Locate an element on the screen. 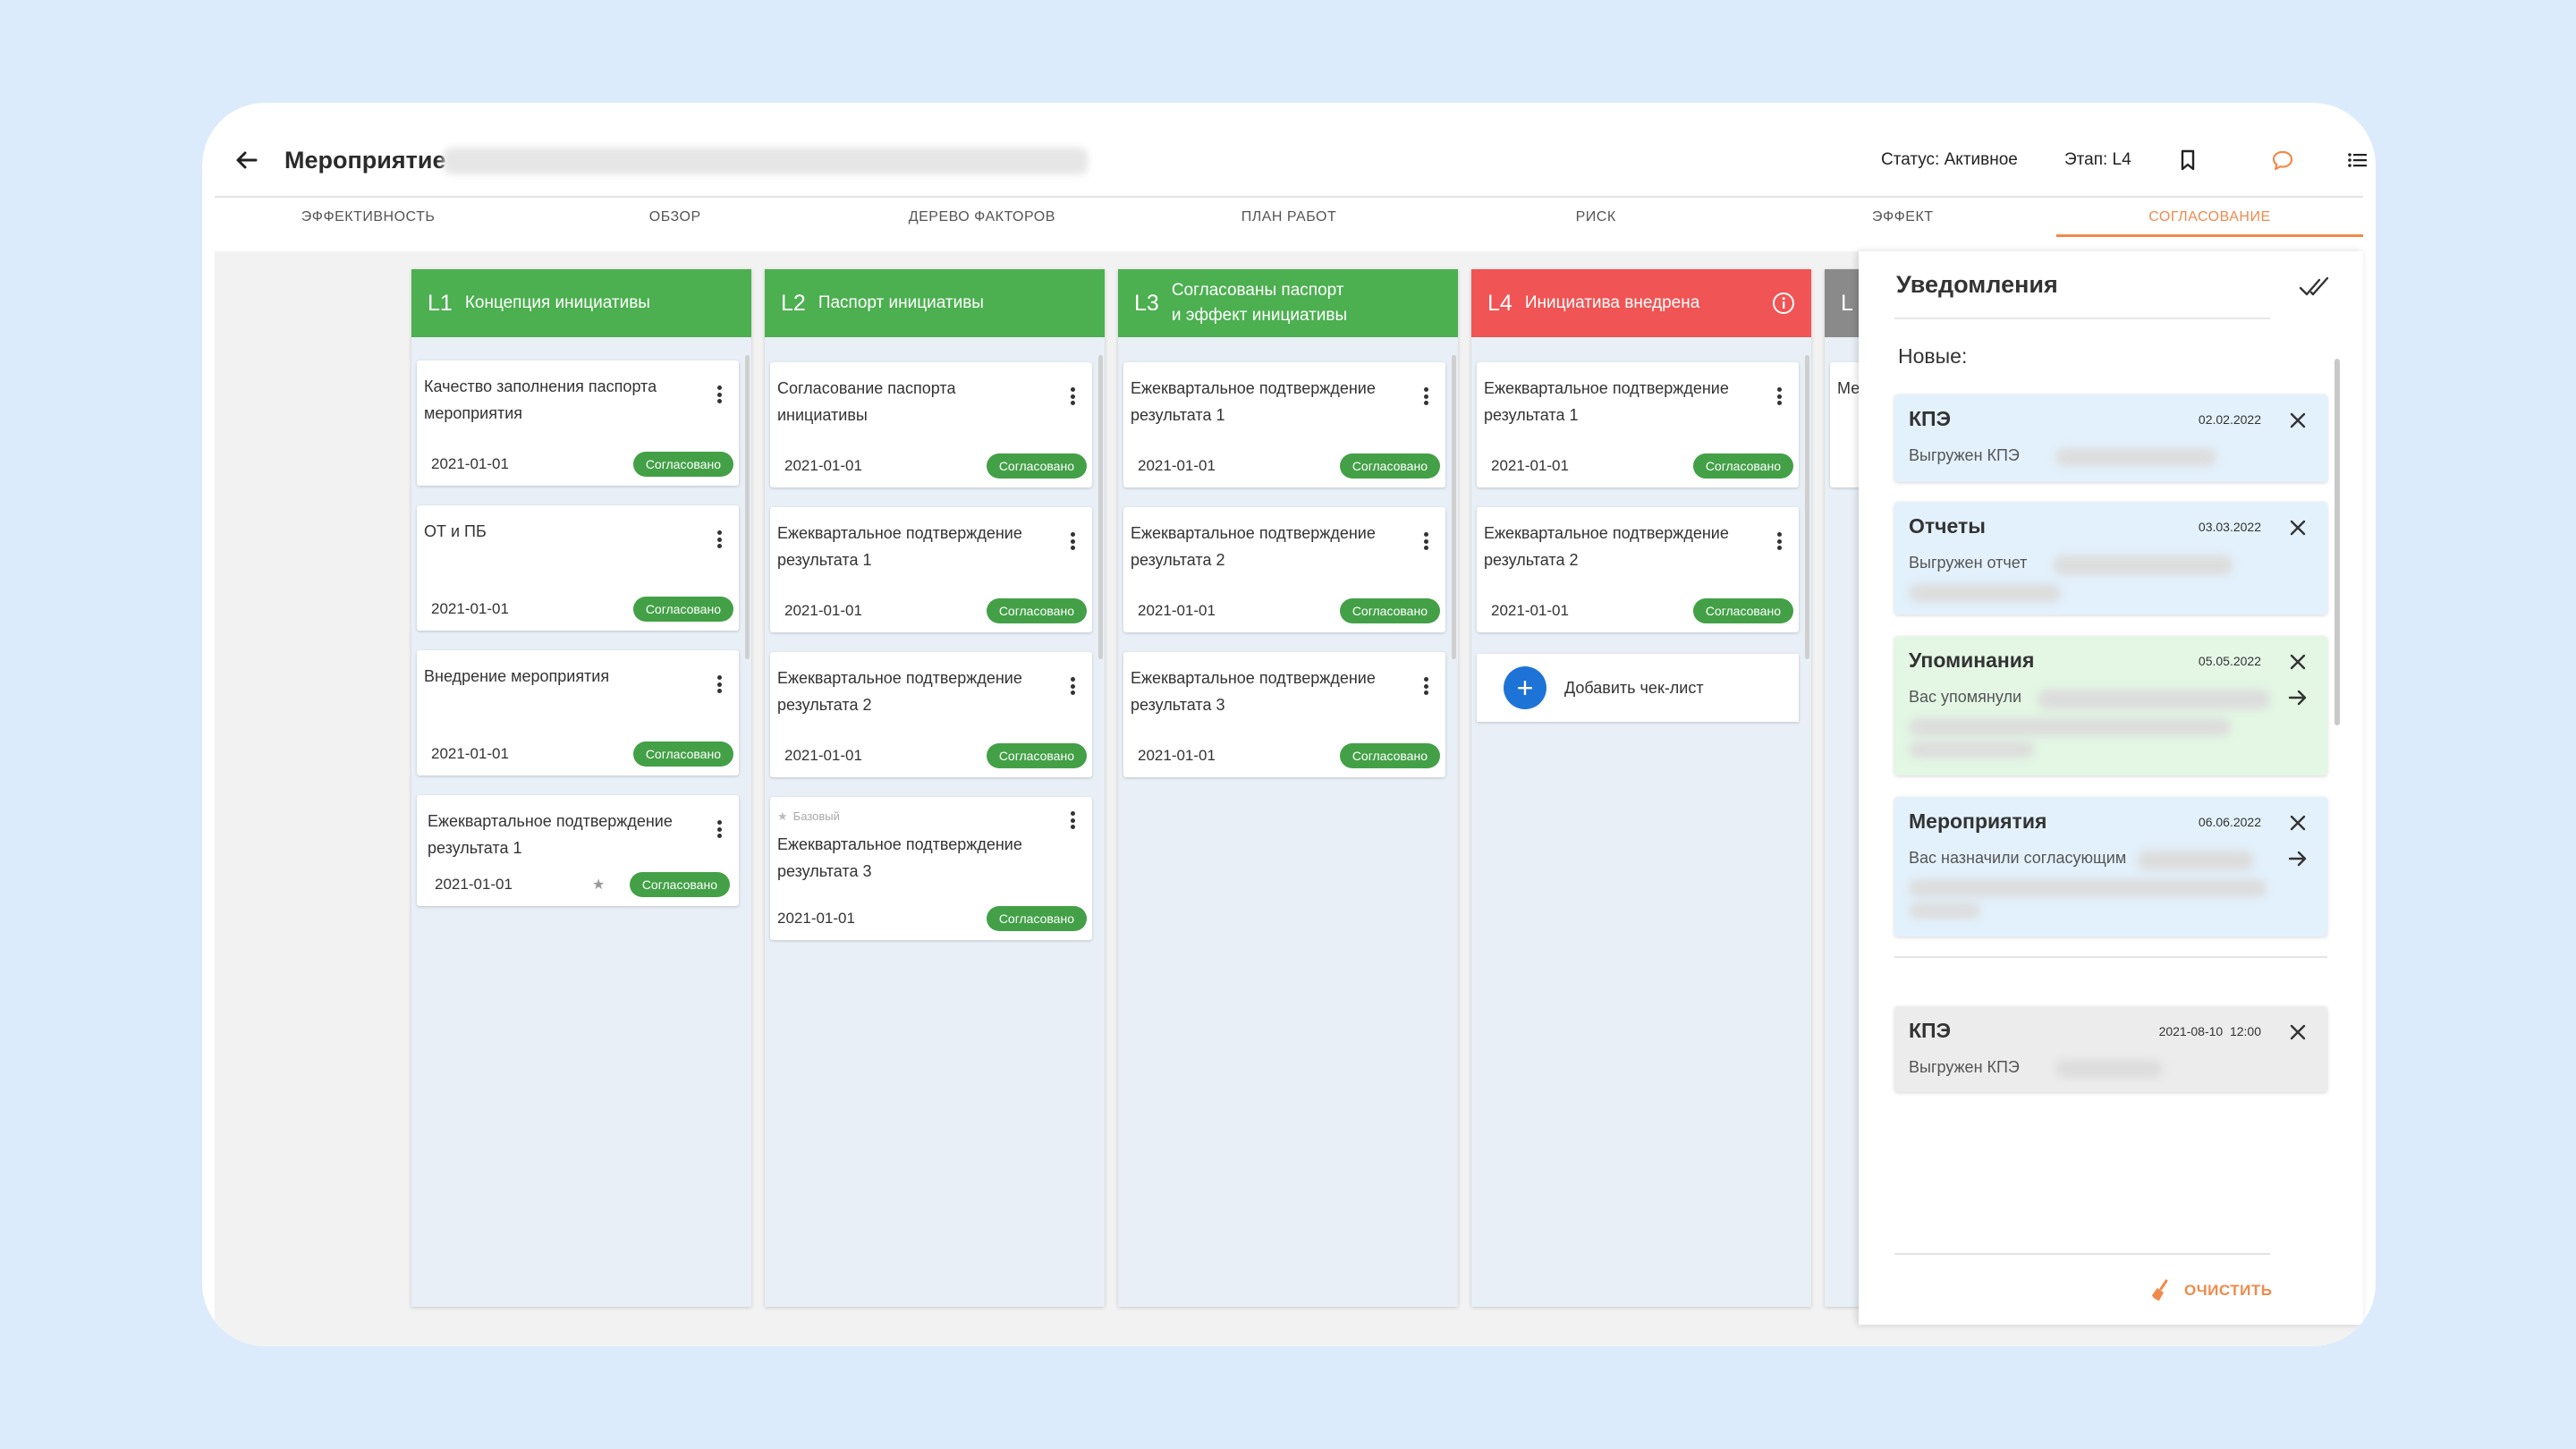 The image size is (2576, 1449). column-level: L4 is located at coordinates (1500, 303).